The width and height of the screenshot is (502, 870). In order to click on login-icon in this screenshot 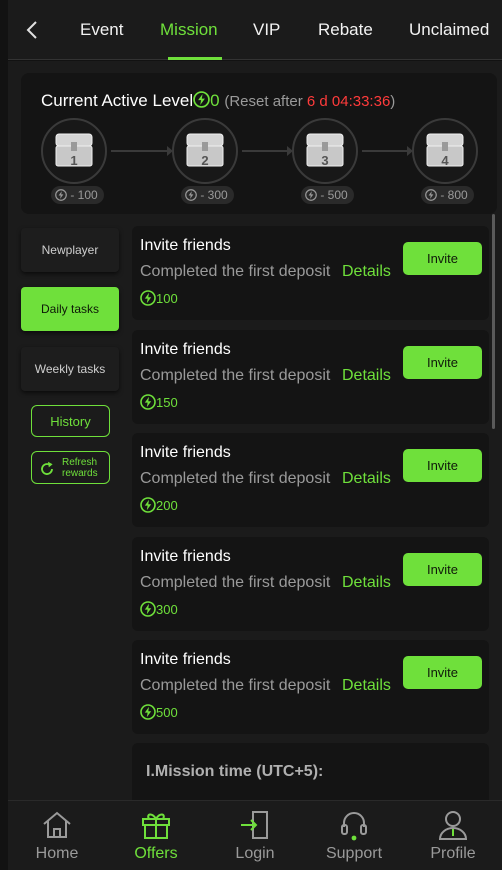, I will do `click(254, 825)`.